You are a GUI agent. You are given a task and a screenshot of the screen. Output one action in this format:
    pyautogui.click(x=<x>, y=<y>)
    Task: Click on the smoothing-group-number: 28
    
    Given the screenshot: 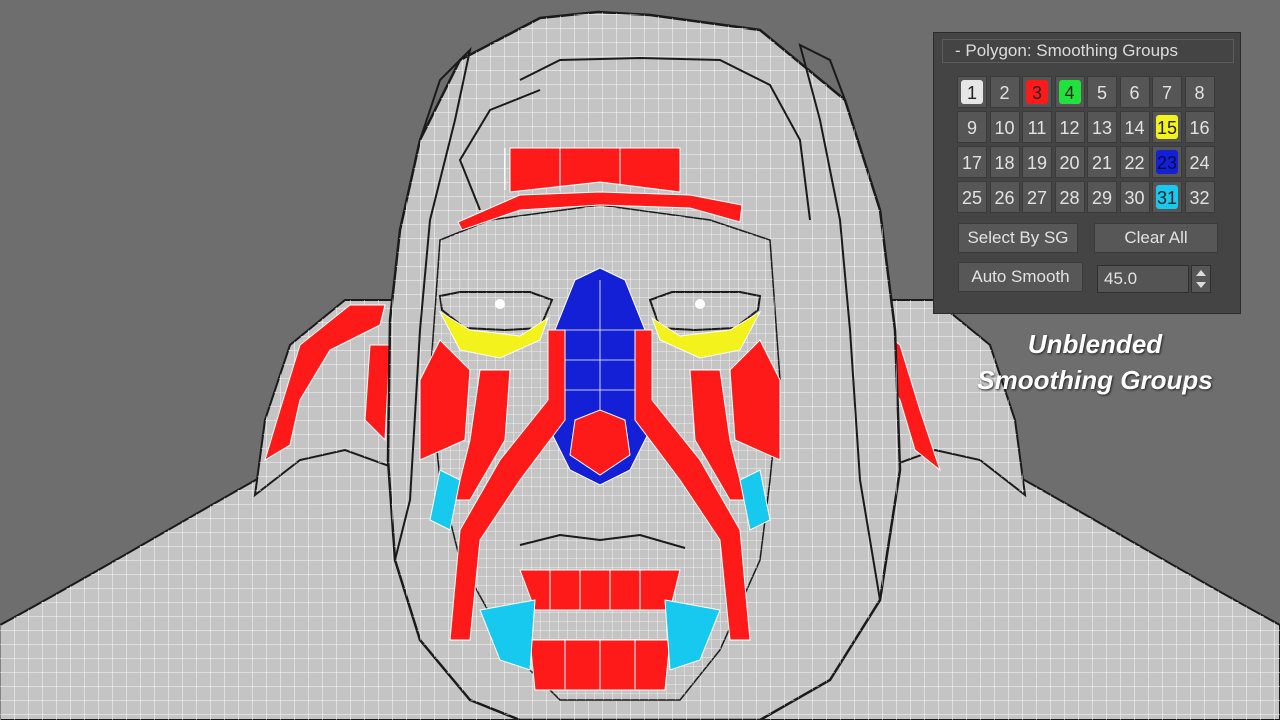 What is the action you would take?
    pyautogui.click(x=1069, y=198)
    